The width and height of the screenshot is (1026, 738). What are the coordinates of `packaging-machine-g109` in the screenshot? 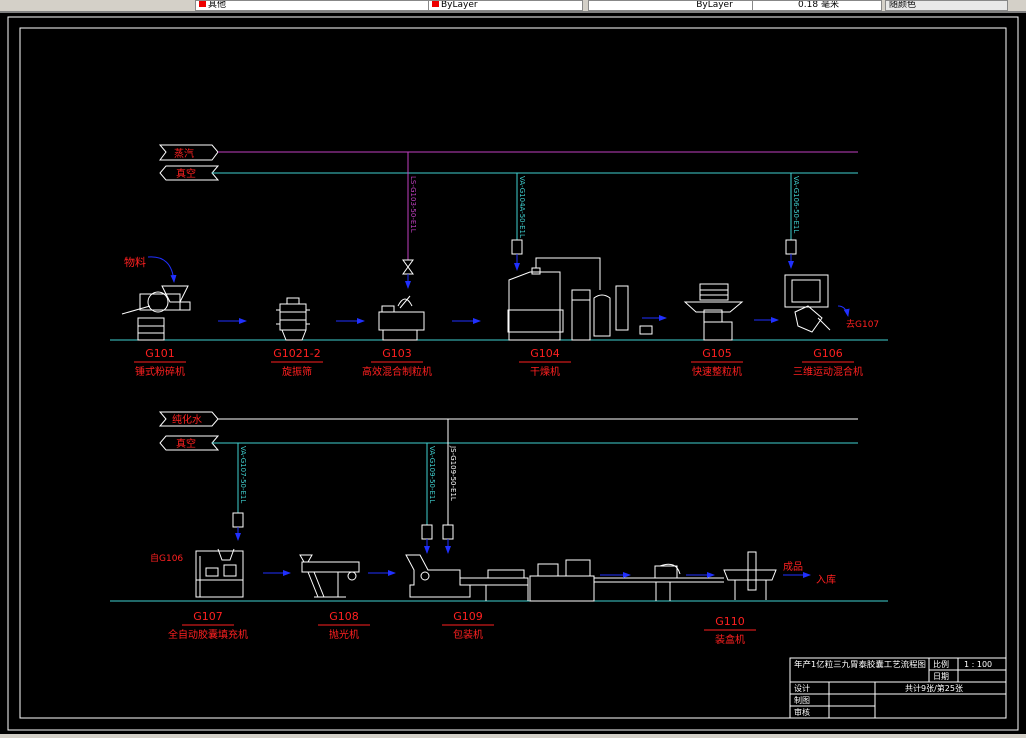 It's located at (500, 578).